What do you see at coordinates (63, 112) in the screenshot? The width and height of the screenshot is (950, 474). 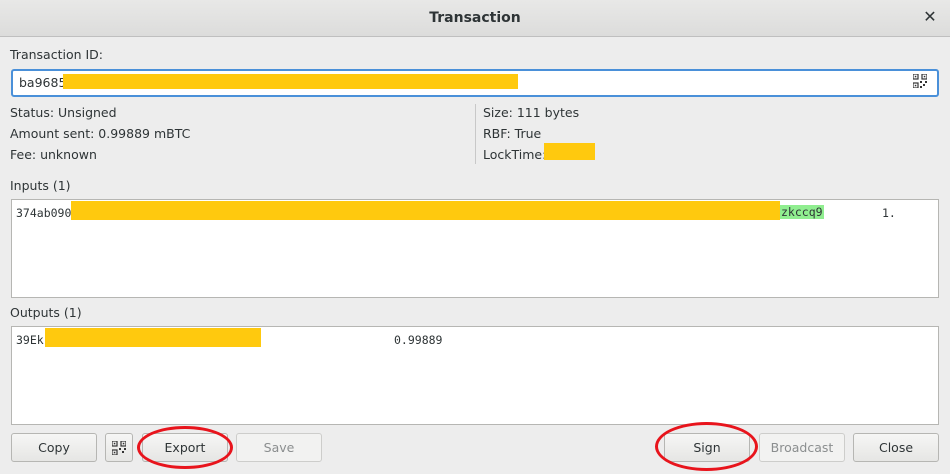 I see `status-text: Status: Unsigned` at bounding box center [63, 112].